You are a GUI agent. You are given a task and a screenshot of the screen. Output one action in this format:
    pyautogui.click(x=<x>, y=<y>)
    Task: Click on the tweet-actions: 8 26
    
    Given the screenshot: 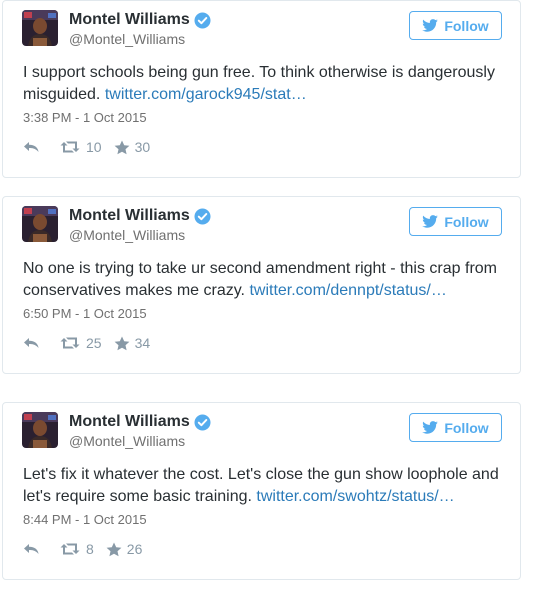 What is the action you would take?
    pyautogui.click(x=82, y=549)
    